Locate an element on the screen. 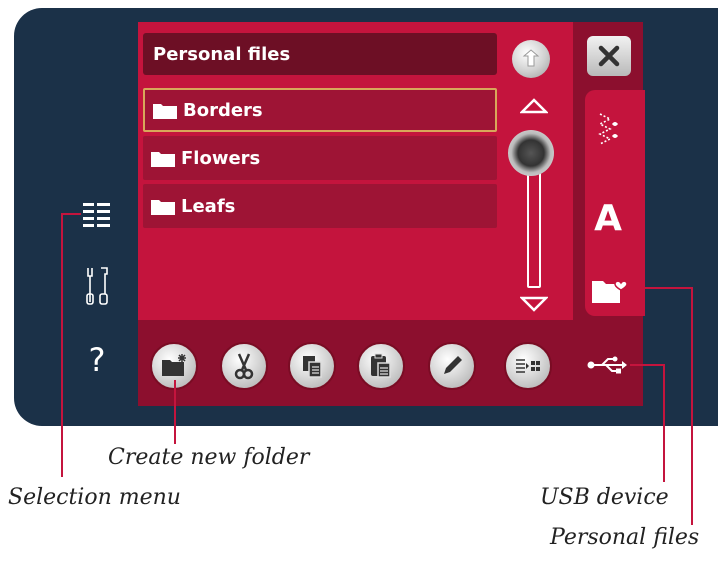  help-button: ? is located at coordinates (97, 360).